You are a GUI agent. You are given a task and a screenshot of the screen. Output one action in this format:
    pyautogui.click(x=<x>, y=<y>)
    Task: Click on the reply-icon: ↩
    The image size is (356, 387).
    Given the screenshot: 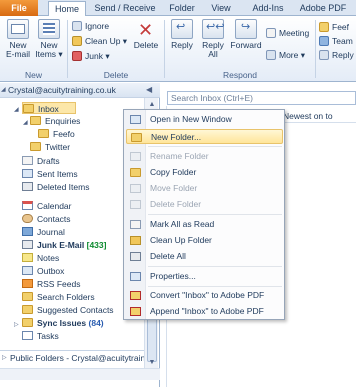 What is the action you would take?
    pyautogui.click(x=182, y=29)
    